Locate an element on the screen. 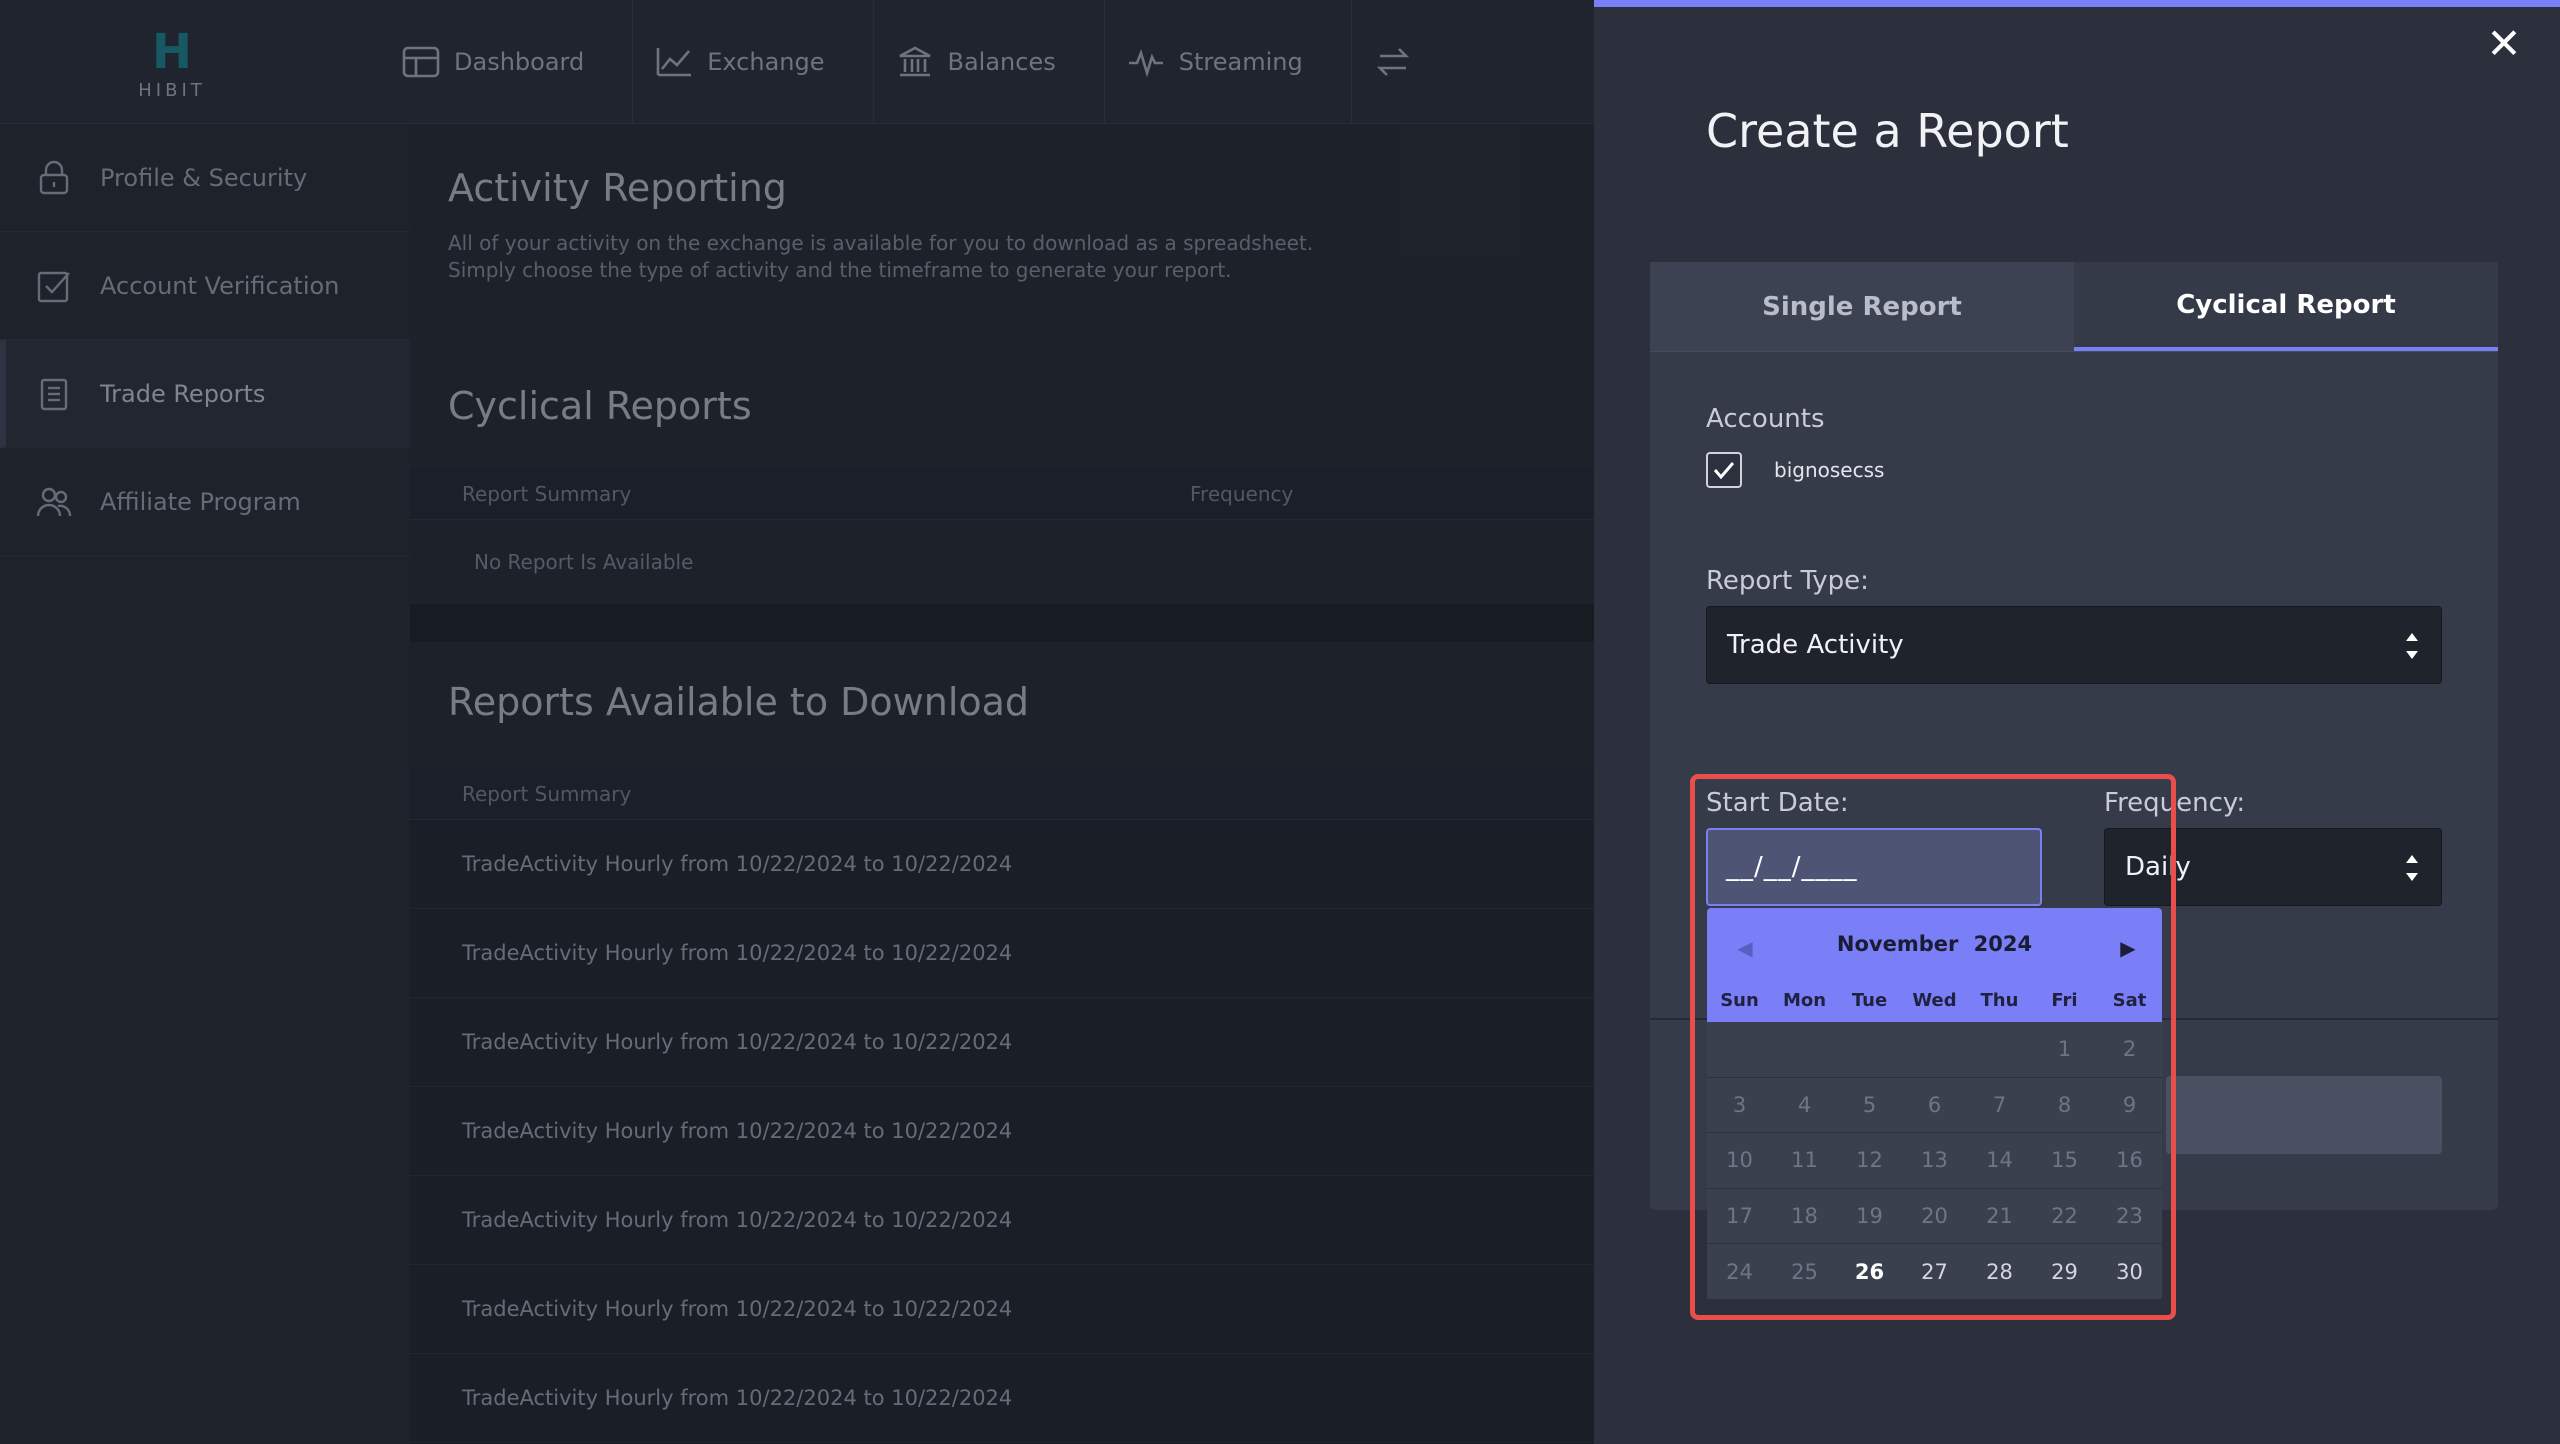  report-type-select: Trade Activity is located at coordinates (2074, 645).